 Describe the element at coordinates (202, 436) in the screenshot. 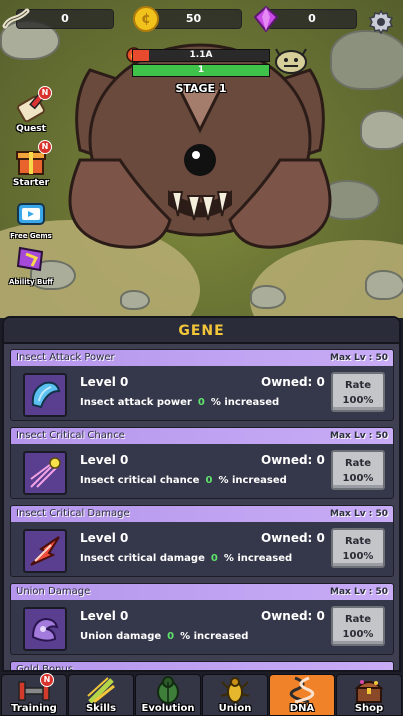

I see `gene-card-header: Insect Critical Chance Max Lv : 50` at that location.